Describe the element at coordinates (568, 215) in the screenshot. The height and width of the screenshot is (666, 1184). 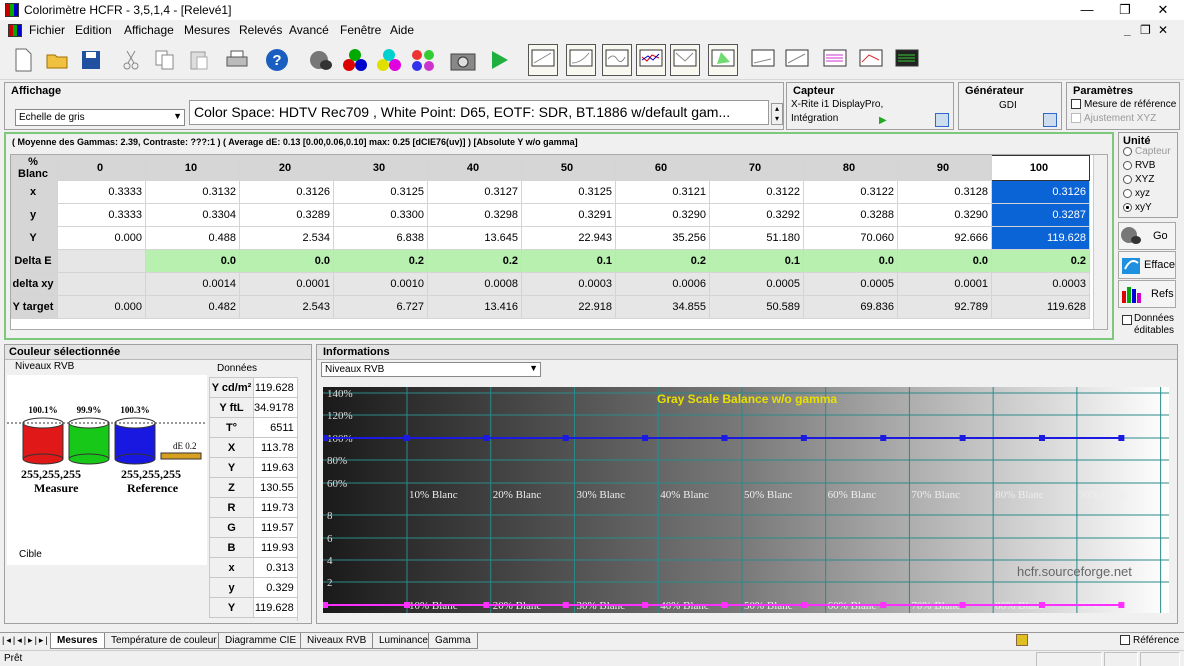
I see `grid-cell: 0.3291` at that location.